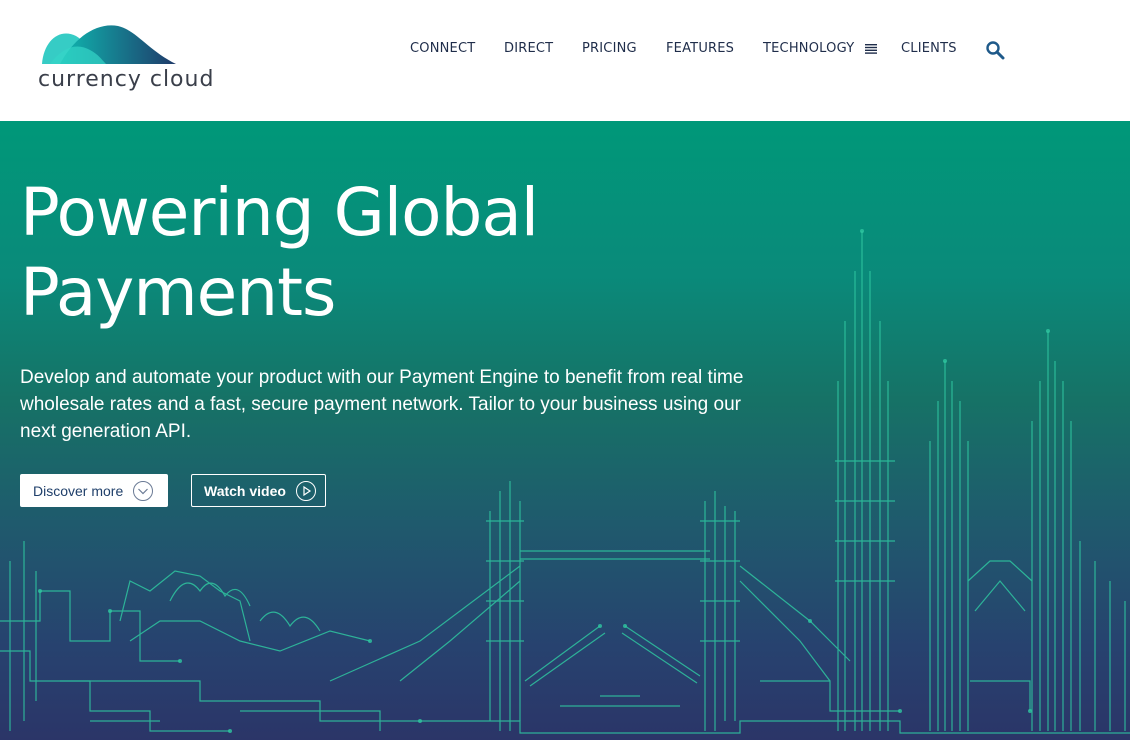  I want to click on hero-title-line-1: Powering Global, so click(279, 212).